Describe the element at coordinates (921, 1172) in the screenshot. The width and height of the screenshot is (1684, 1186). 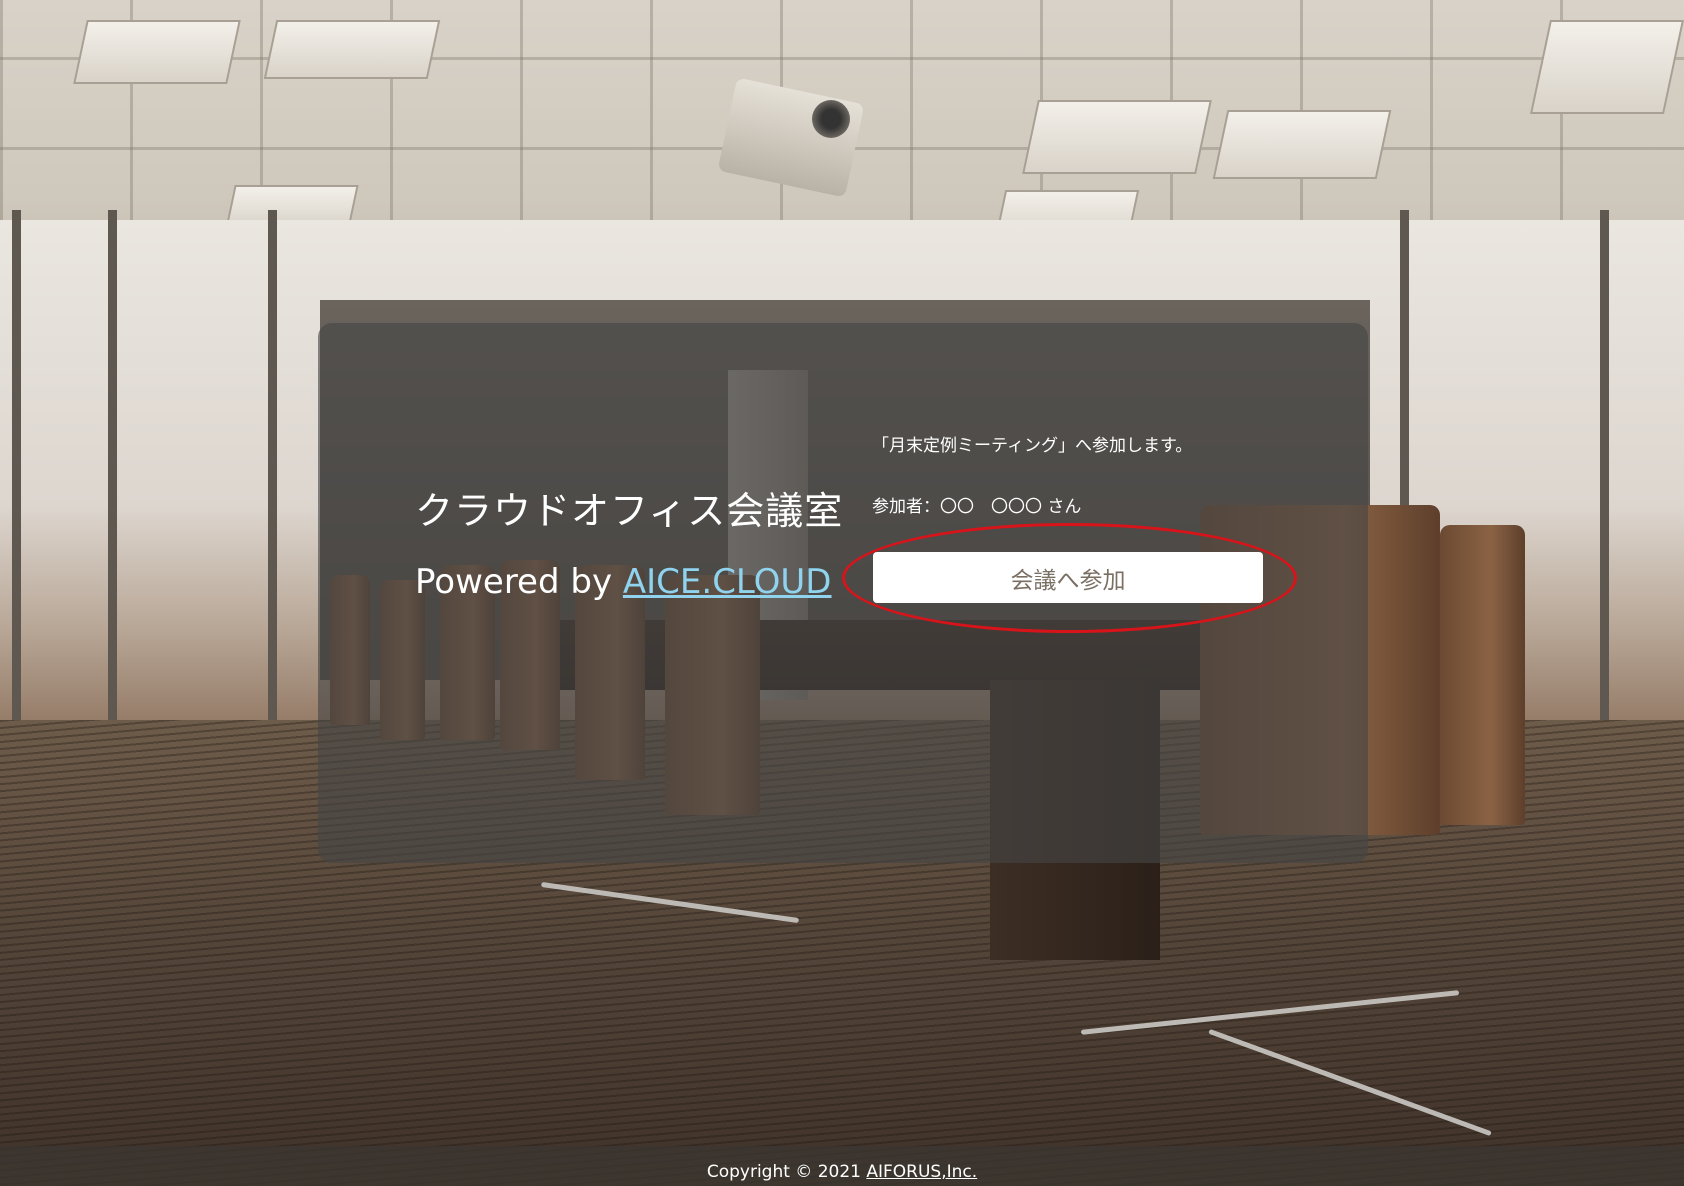
I see `company-link: AIFORUS,Inc.` at that location.